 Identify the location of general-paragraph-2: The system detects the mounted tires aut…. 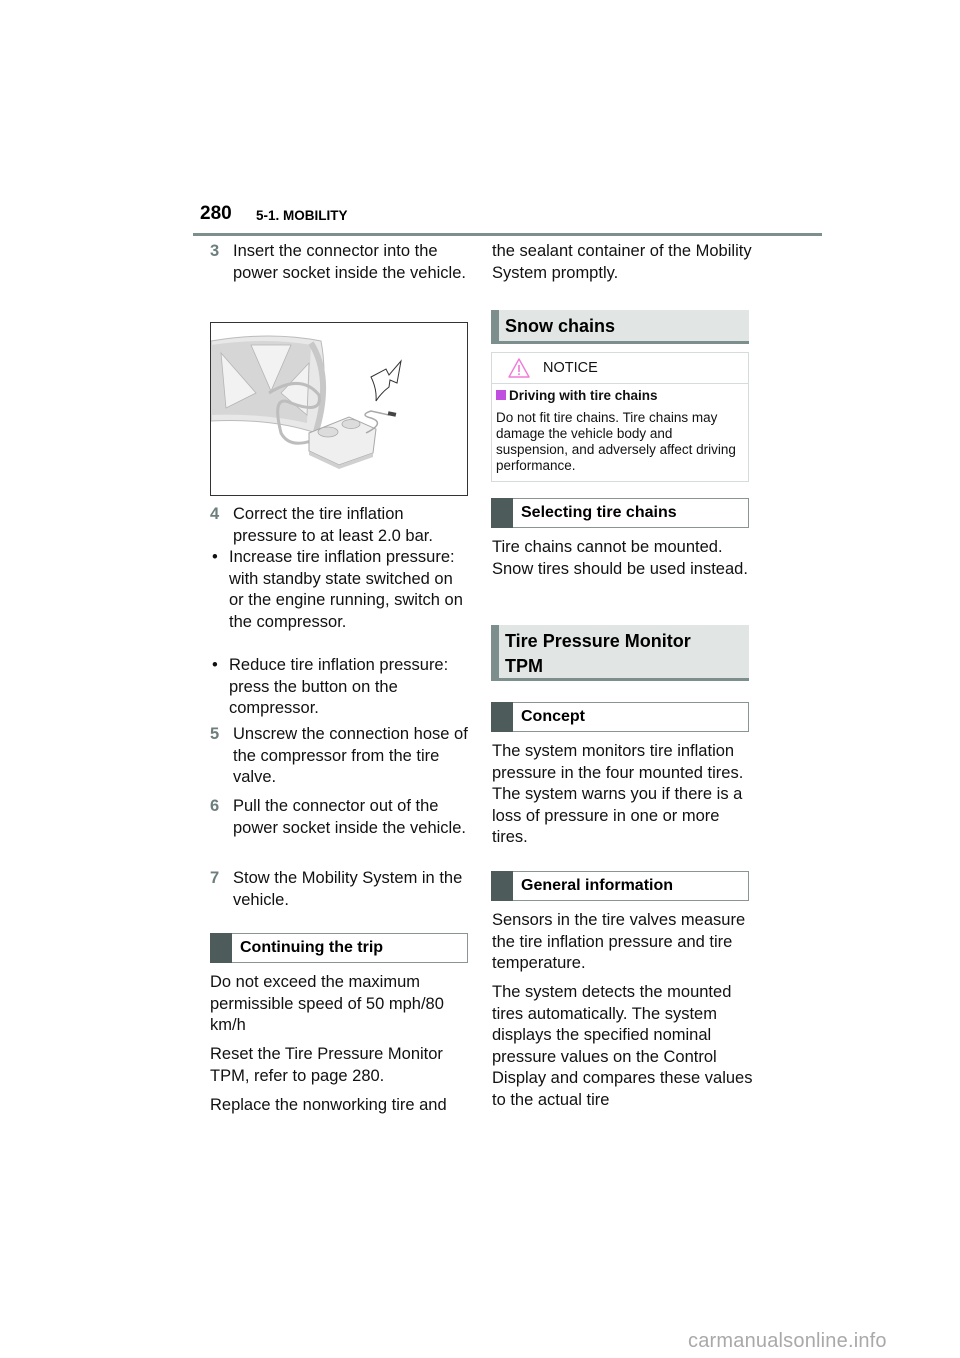
(622, 1046).